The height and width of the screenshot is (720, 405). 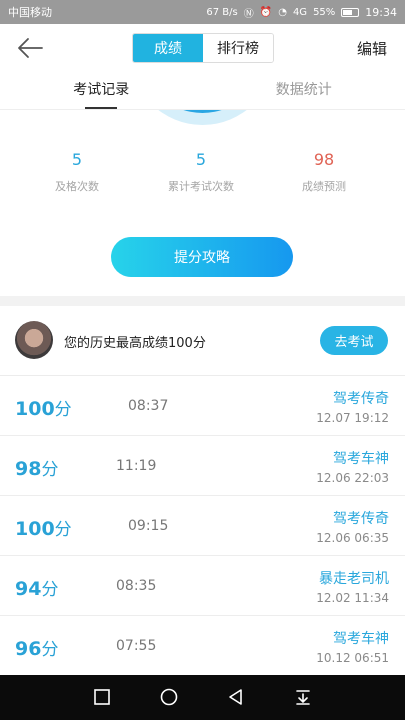 I want to click on section-divider, so click(x=202, y=301).